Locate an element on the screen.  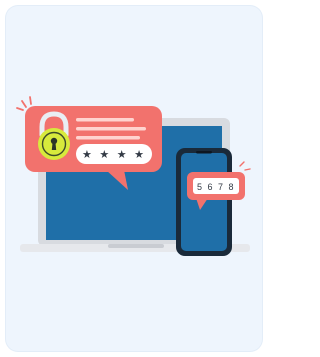
otp-code: 5 6 7 8 is located at coordinates (216, 187).